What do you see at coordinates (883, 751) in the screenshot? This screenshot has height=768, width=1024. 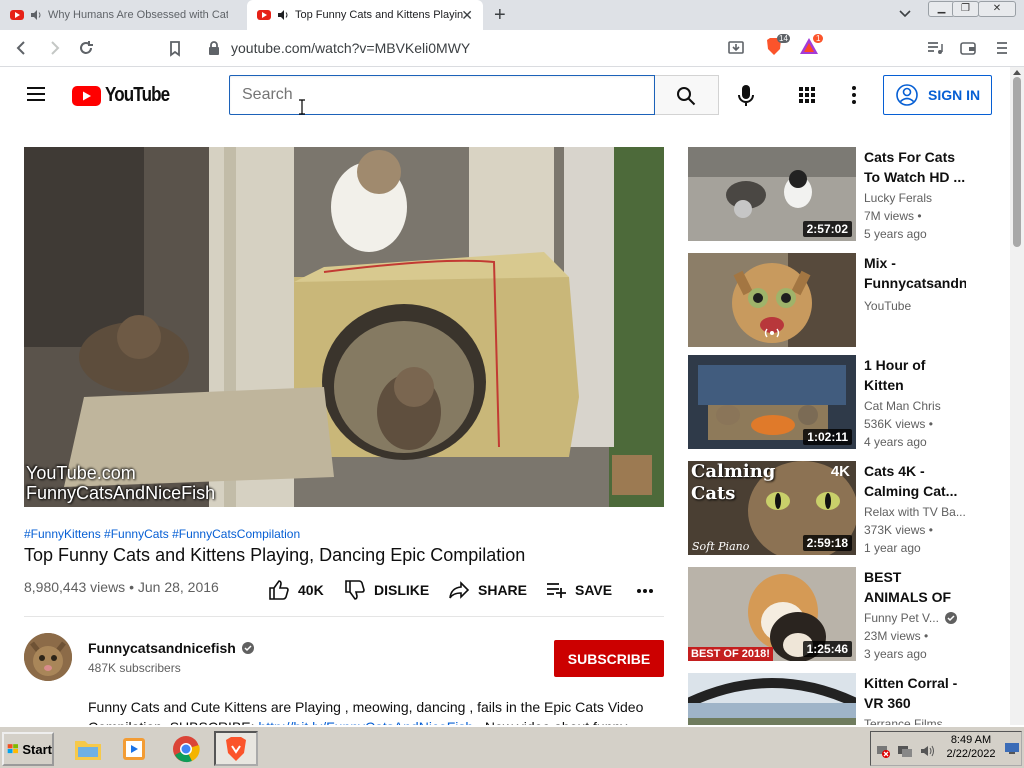 I see `network-error-icon` at bounding box center [883, 751].